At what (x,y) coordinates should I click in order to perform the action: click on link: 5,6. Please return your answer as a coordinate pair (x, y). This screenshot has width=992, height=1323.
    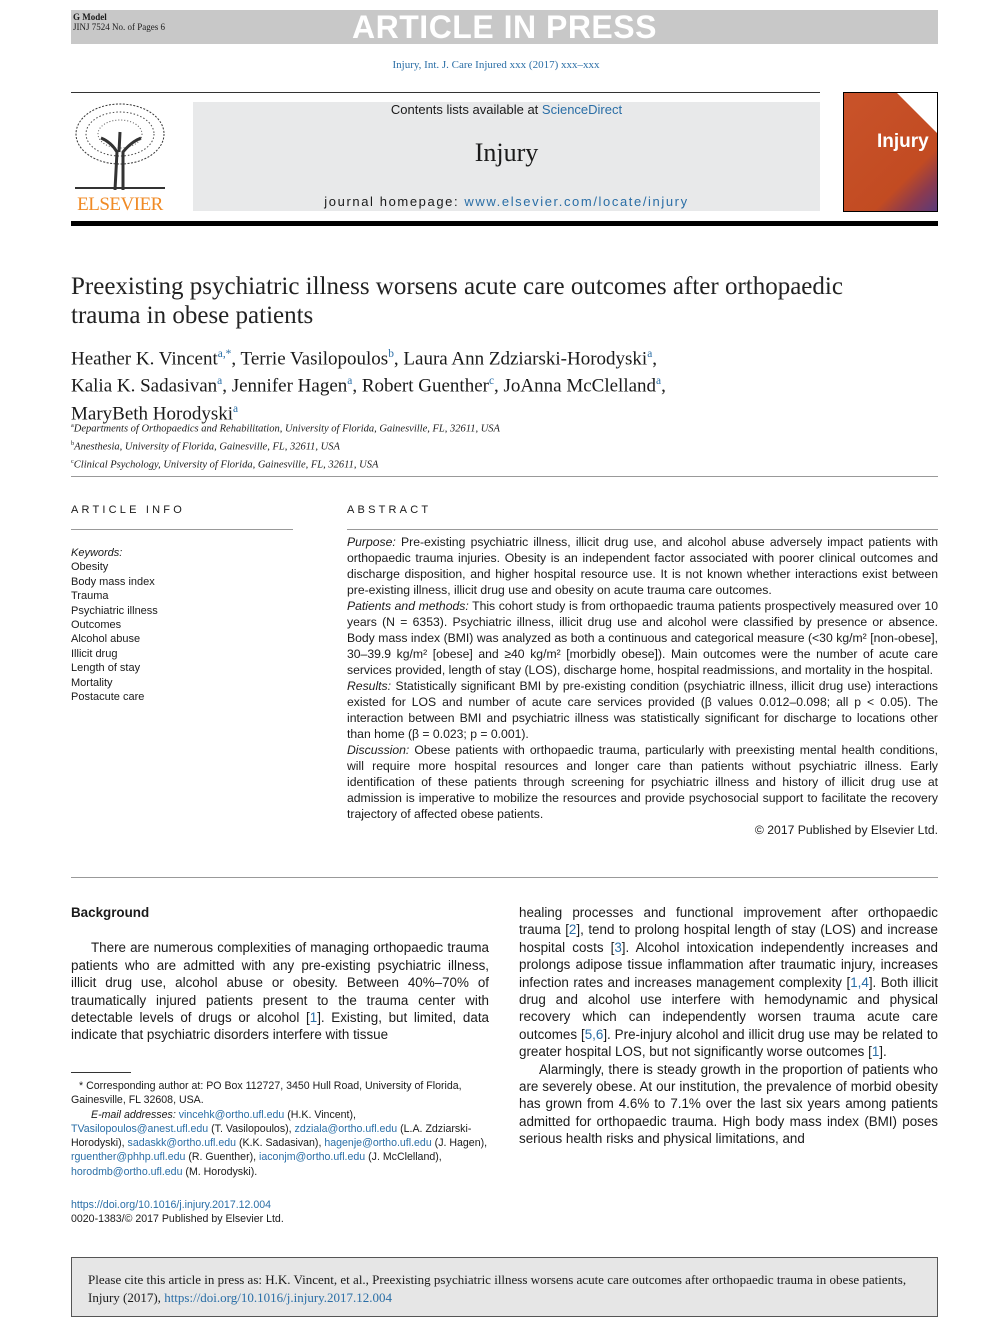
    Looking at the image, I should click on (594, 1034).